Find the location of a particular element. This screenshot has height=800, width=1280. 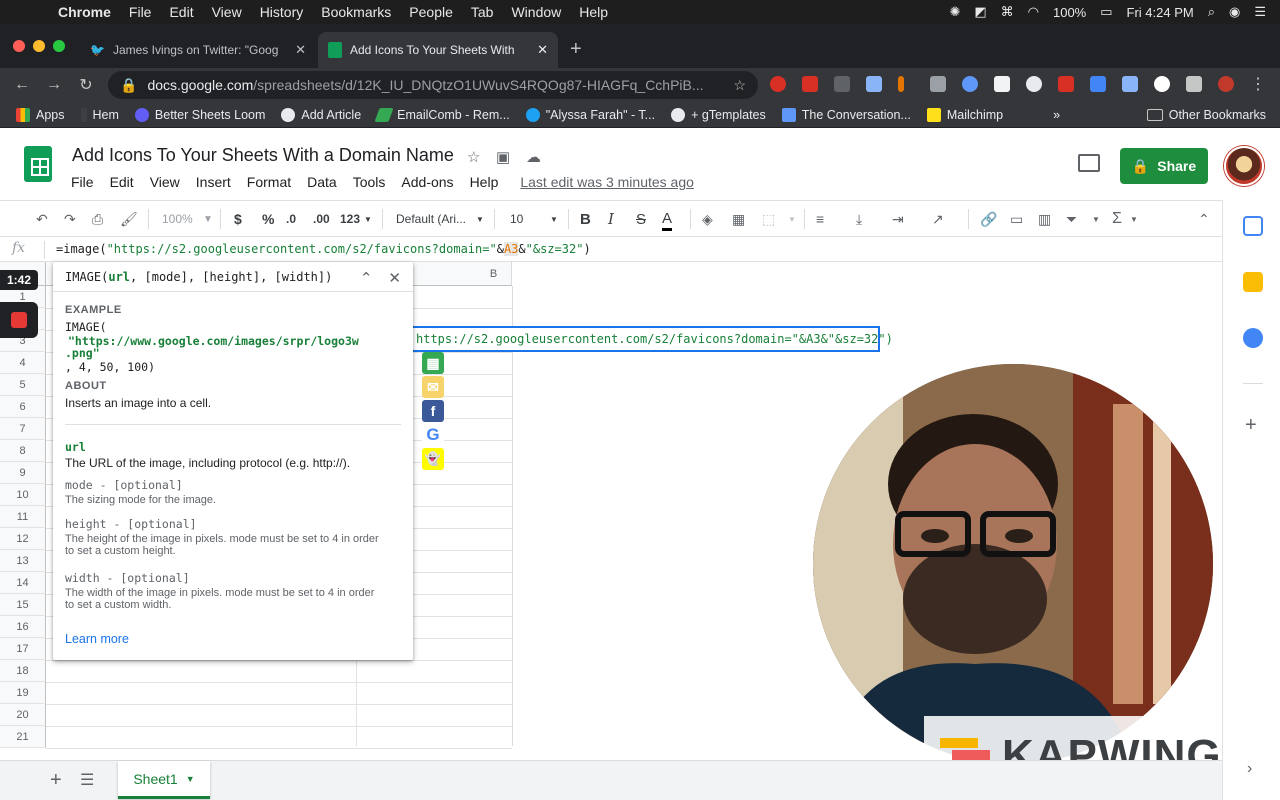

insert-chart-icon: ▥ is located at coordinates (1044, 219).